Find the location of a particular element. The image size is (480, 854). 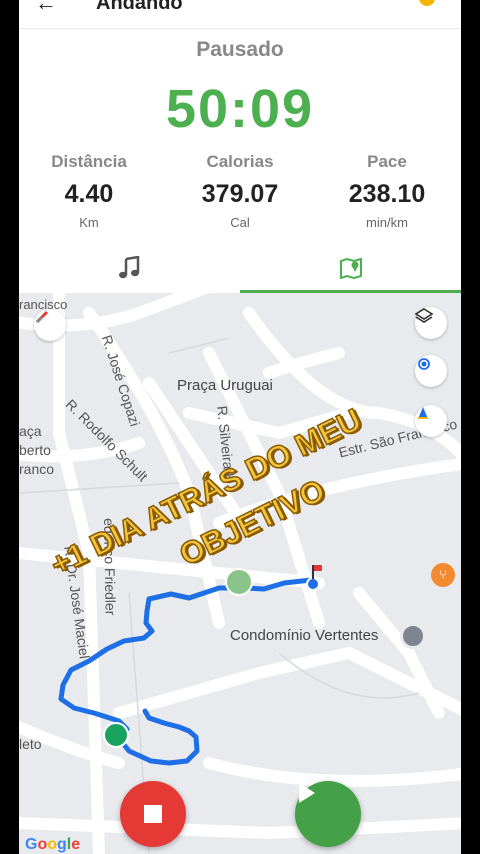

stat-distance: Distância 4.40 Km is located at coordinates (89, 191).